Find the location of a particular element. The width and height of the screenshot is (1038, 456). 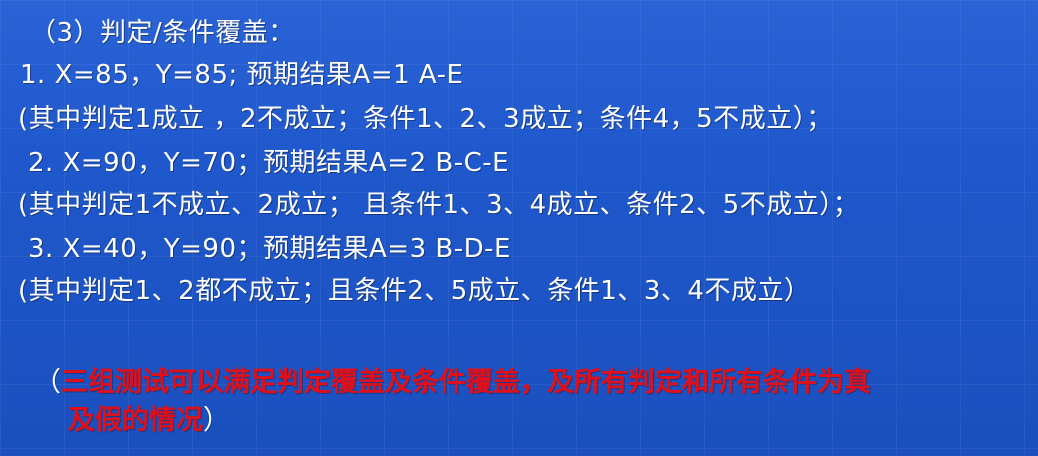

case-1-line: 1. X=85，Y=85; 预期结果A=1 A-E is located at coordinates (242, 75).